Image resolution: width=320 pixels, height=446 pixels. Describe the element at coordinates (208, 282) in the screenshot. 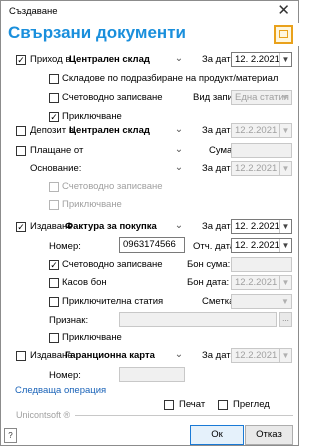

I see `bon-date-label: Бон дата:` at that location.